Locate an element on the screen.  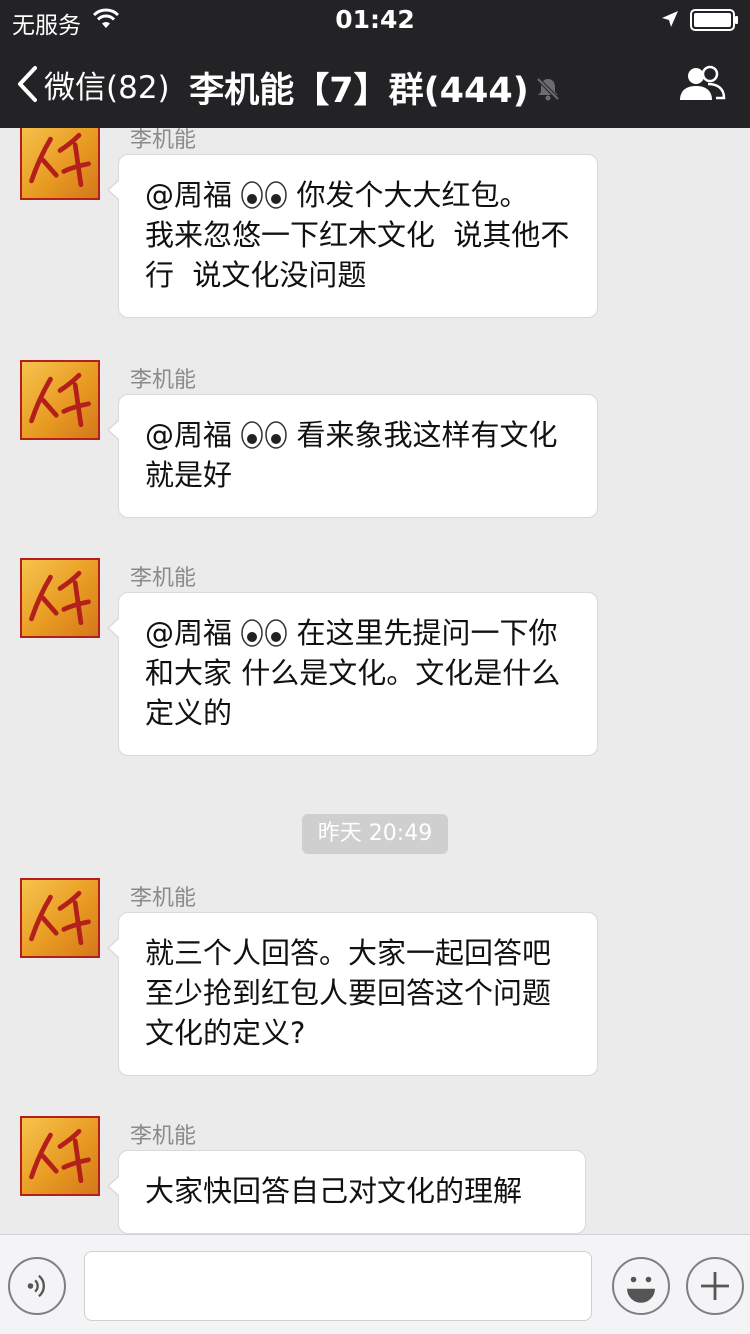
plus-button is located at coordinates (715, 1286).